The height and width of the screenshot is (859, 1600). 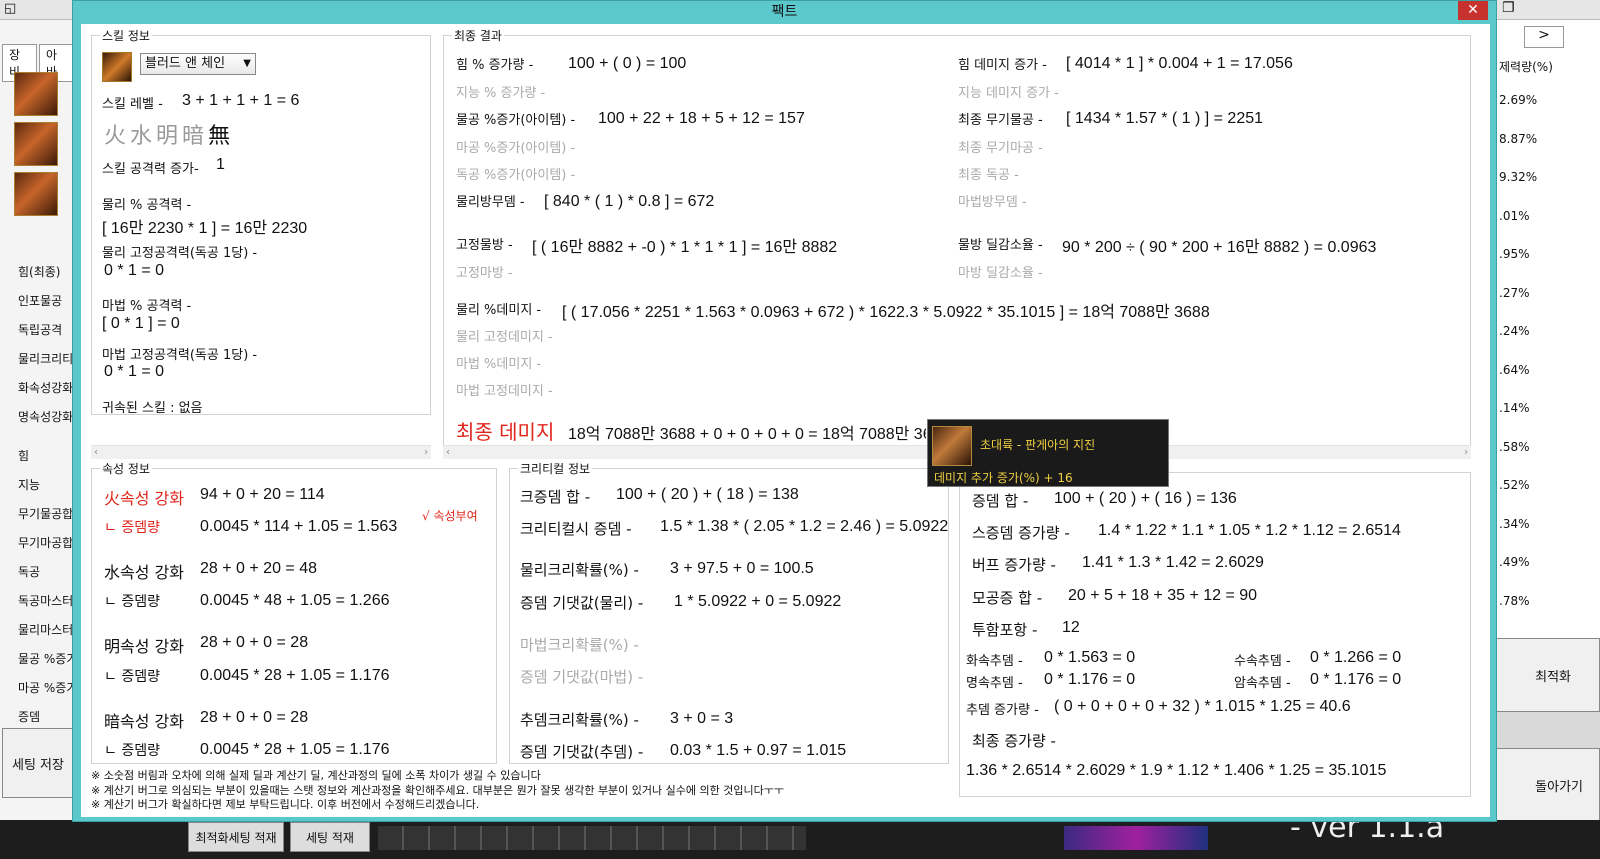 I want to click on stat-label: 명속성강화, so click(x=46, y=417).